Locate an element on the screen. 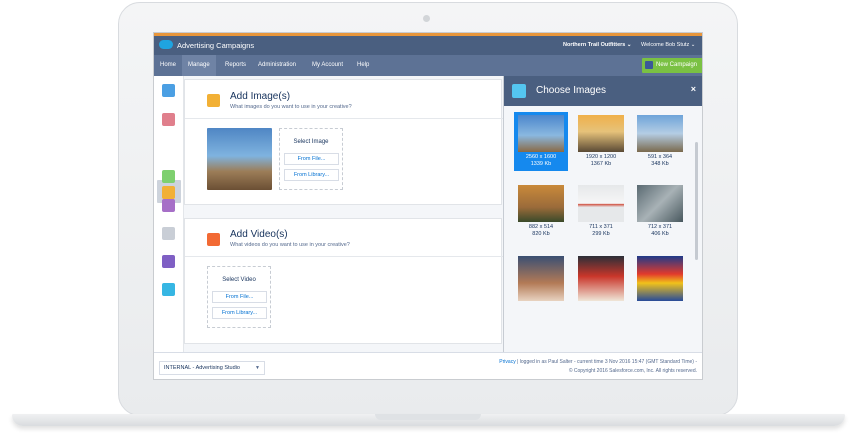  image-thumbnail: 711 x 371 299 Kb is located at coordinates (601, 211).